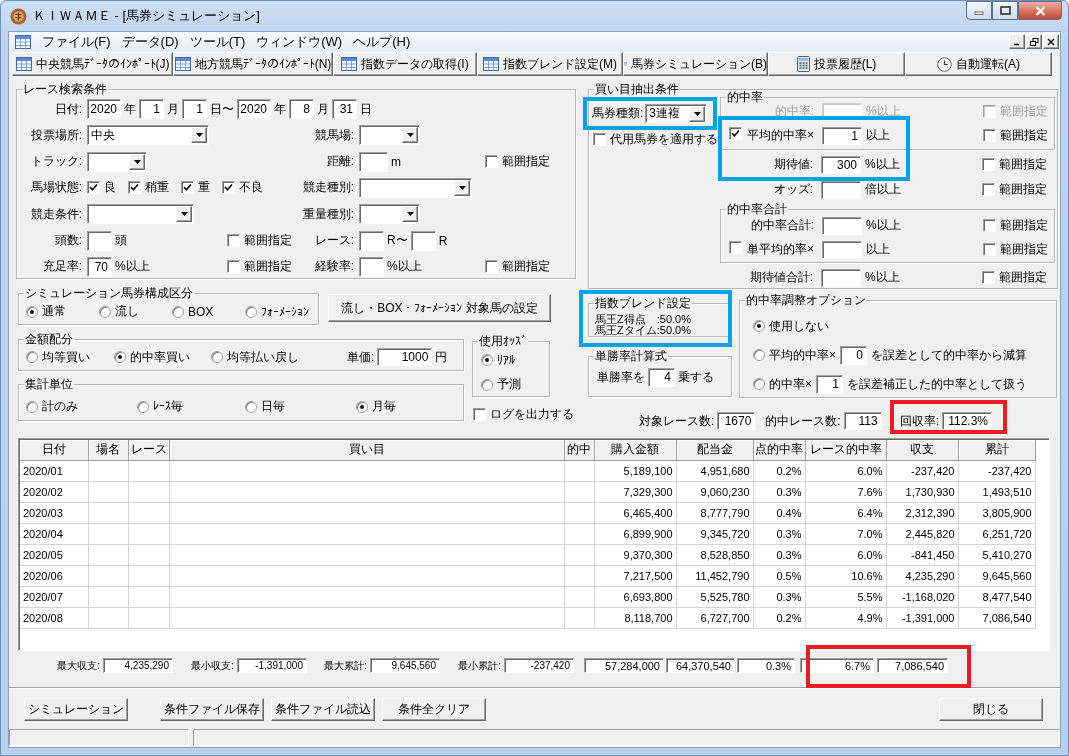  What do you see at coordinates (54, 450) in the screenshot?
I see `column-header: 日付` at bounding box center [54, 450].